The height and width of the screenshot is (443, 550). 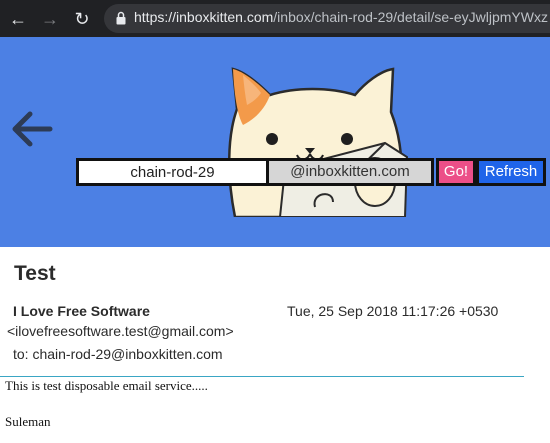 I want to click on domain-label: @inboxkitten.com, so click(x=351, y=172).